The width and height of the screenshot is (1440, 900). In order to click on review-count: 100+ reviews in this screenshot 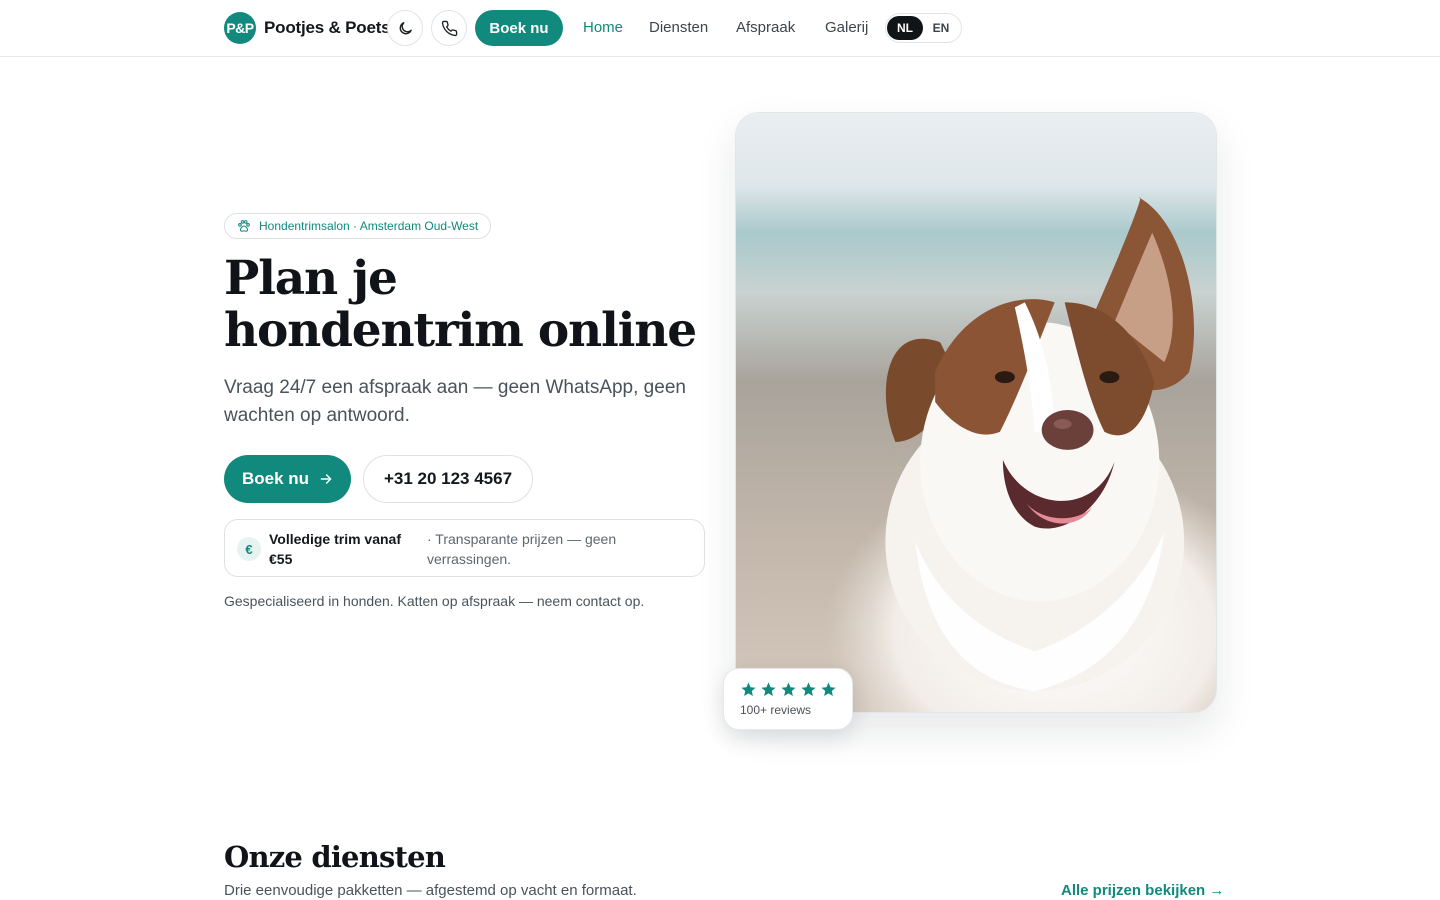, I will do `click(776, 710)`.